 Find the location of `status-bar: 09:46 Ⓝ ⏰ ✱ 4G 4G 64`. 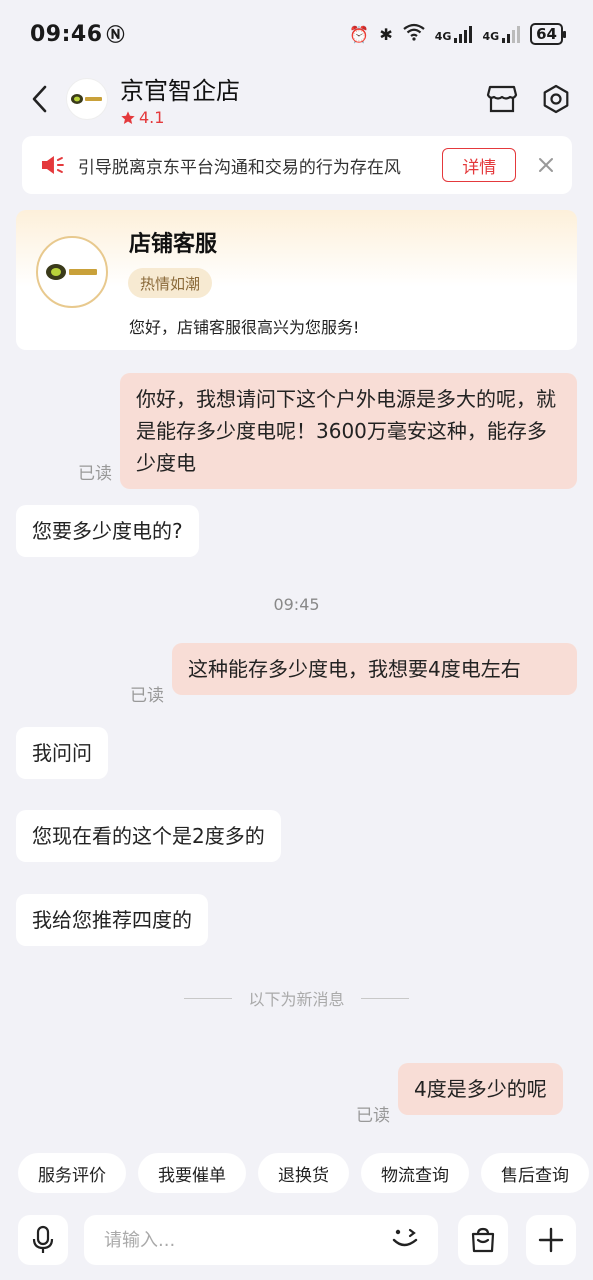

status-bar: 09:46 Ⓝ ⏰ ✱ 4G 4G 64 is located at coordinates (296, 34).